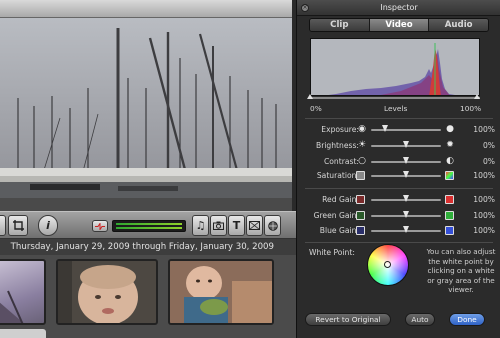 The image size is (500, 338). I want to click on toolbar-left-button, so click(3, 225).